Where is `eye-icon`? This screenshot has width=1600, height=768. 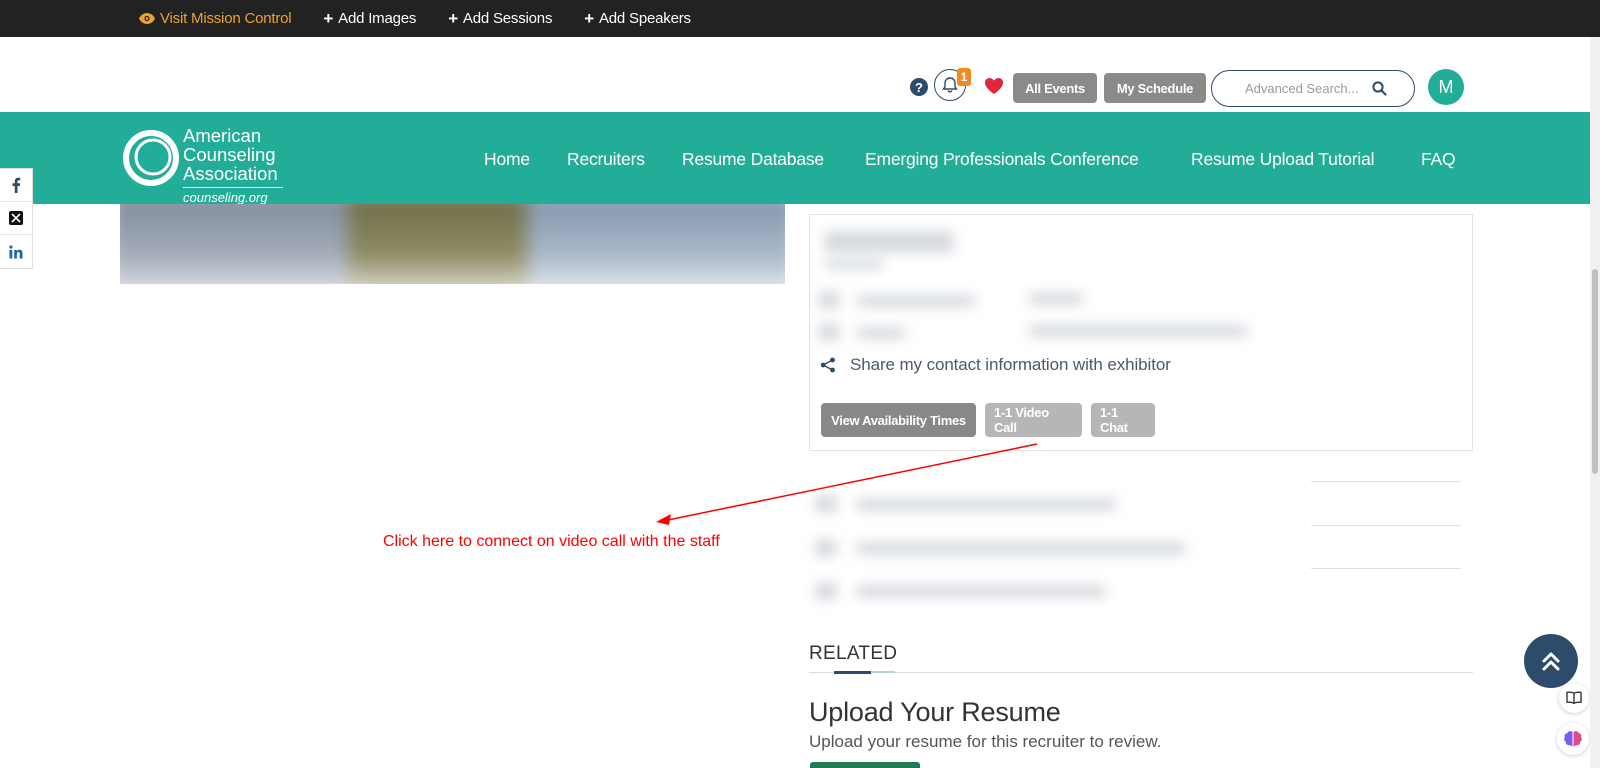 eye-icon is located at coordinates (147, 18).